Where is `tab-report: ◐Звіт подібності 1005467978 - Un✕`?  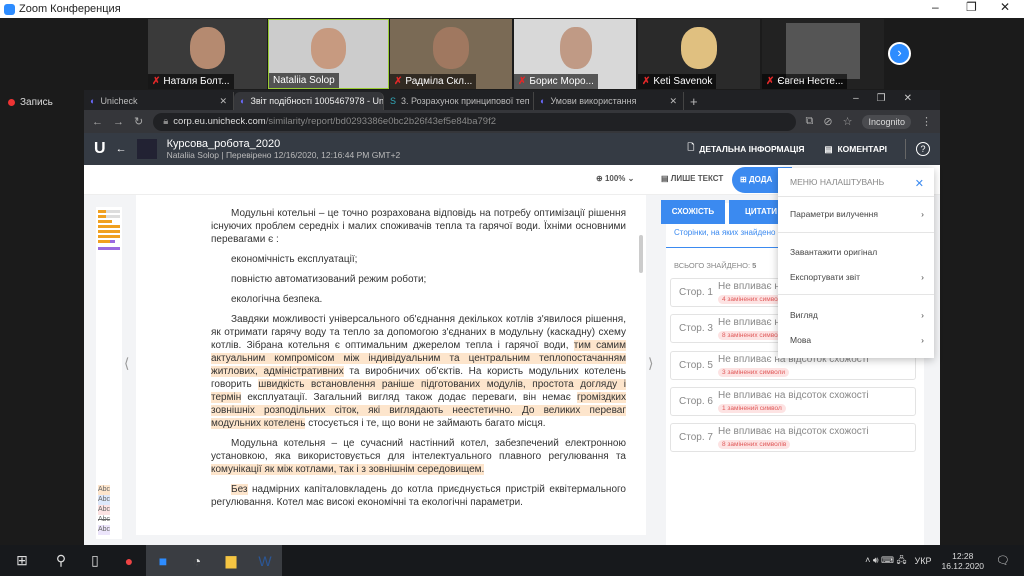 tab-report: ◐Звіт подібності 1005467978 - Un✕ is located at coordinates (309, 101).